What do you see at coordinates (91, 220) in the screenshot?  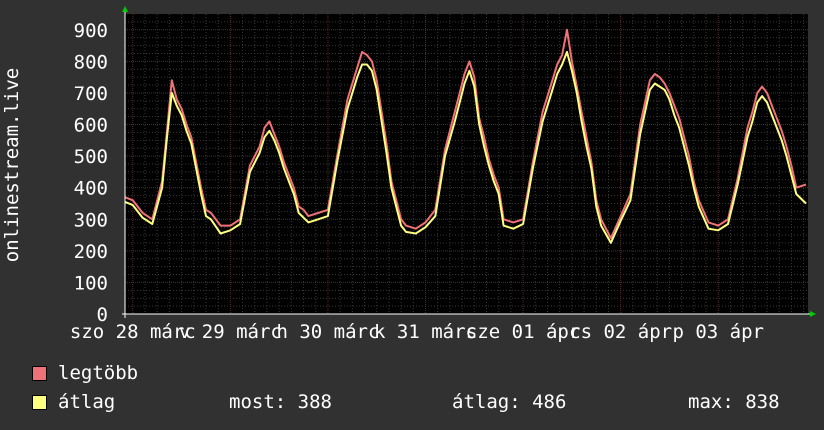 I see `y-tick-label: 300` at bounding box center [91, 220].